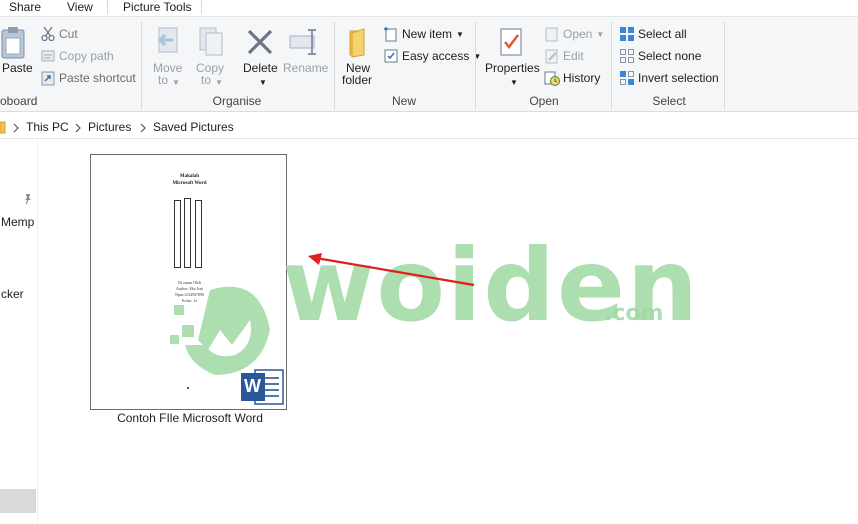 Image resolution: width=858 pixels, height=524 pixels. What do you see at coordinates (12, 294) in the screenshot?
I see `nav-item-folder: cker` at bounding box center [12, 294].